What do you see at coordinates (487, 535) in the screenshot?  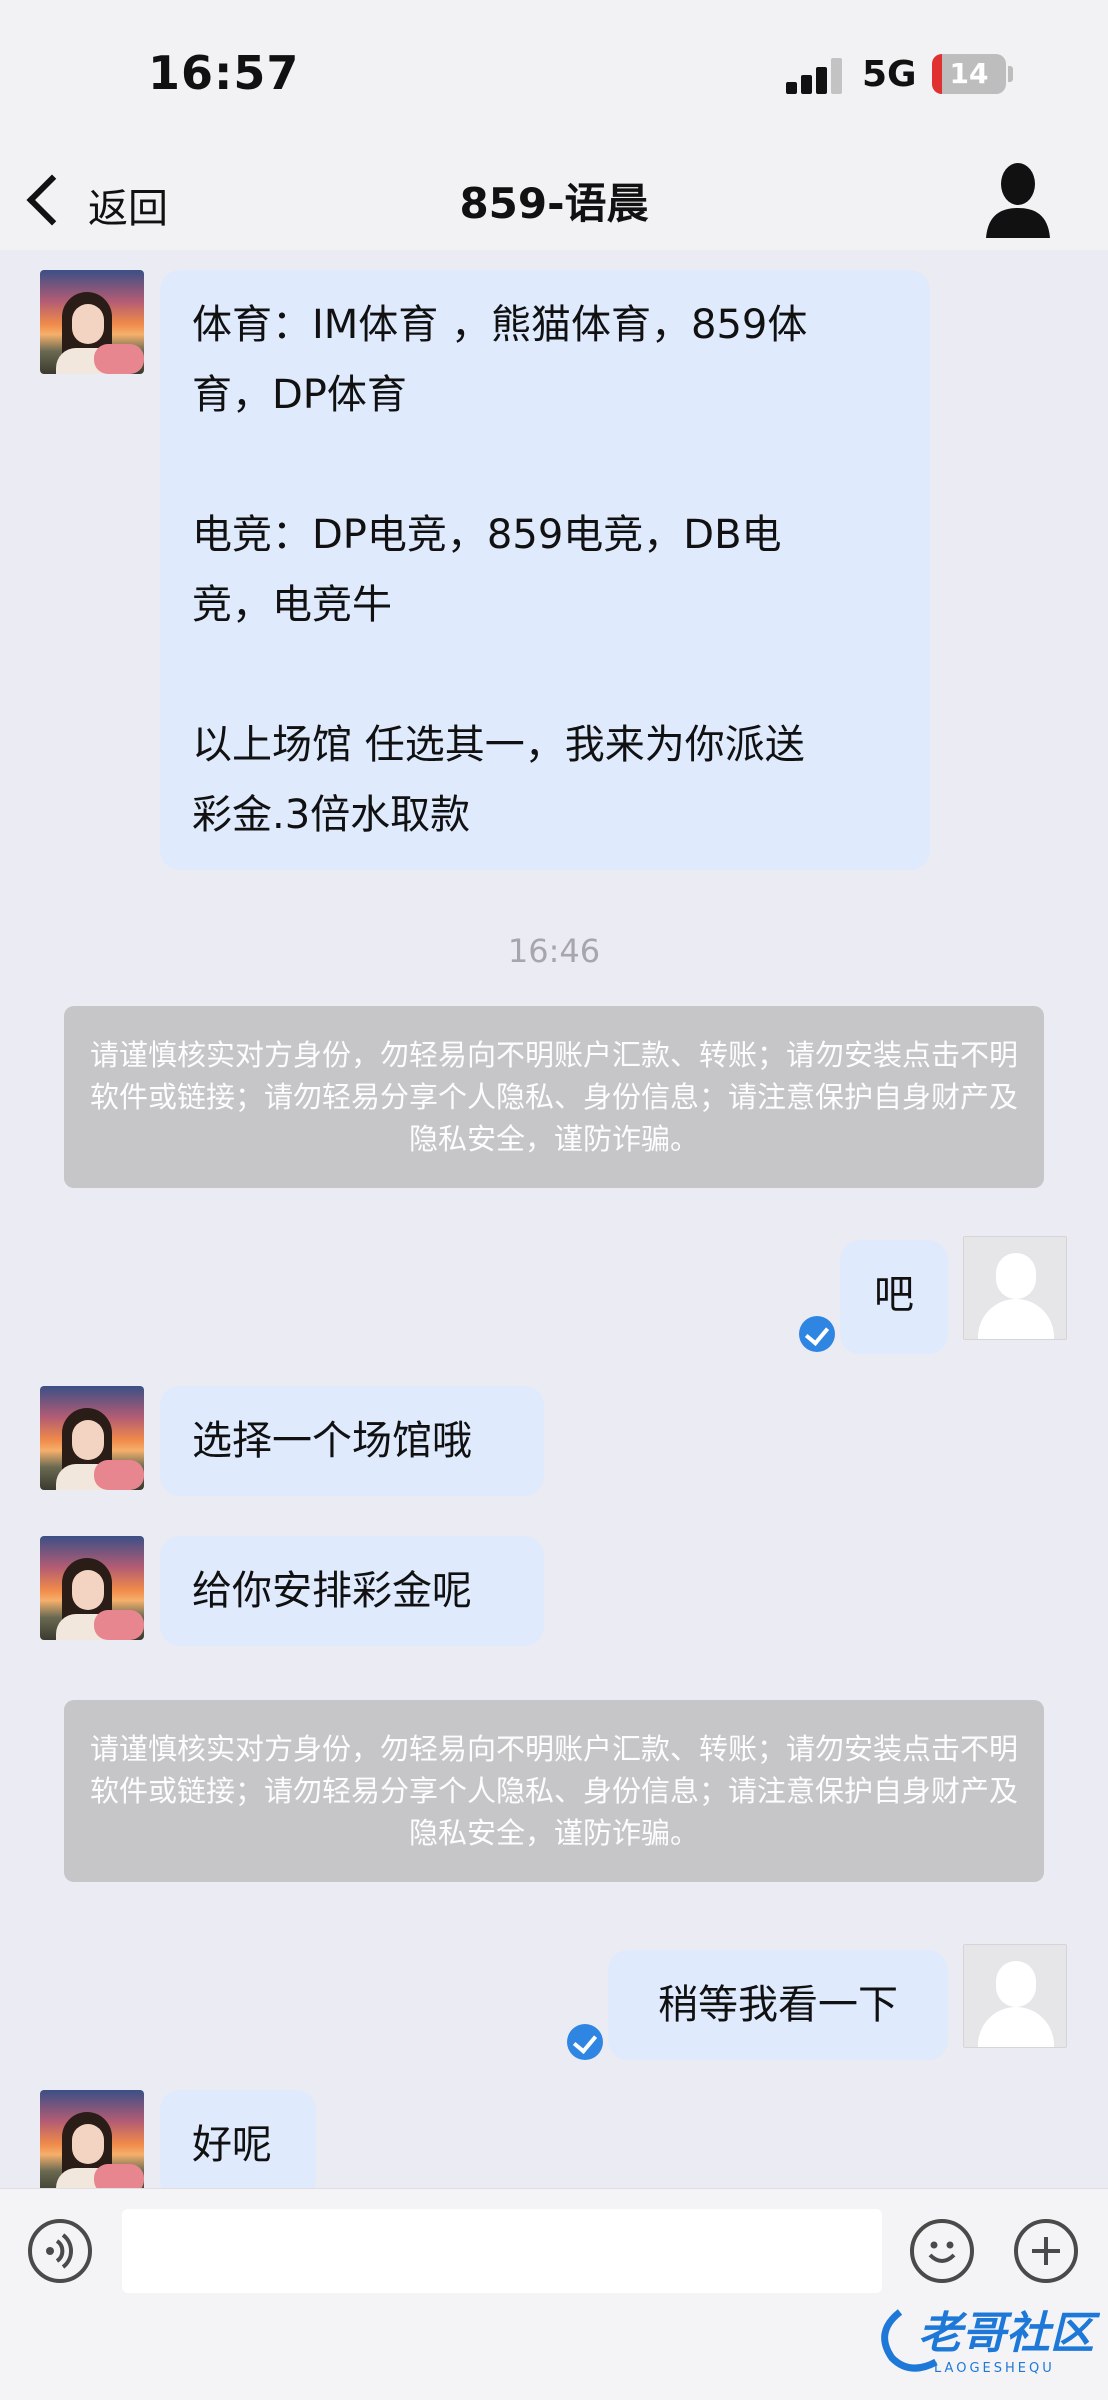 I see `message-text: 电竞：DP电竞，859电竞，DB电` at bounding box center [487, 535].